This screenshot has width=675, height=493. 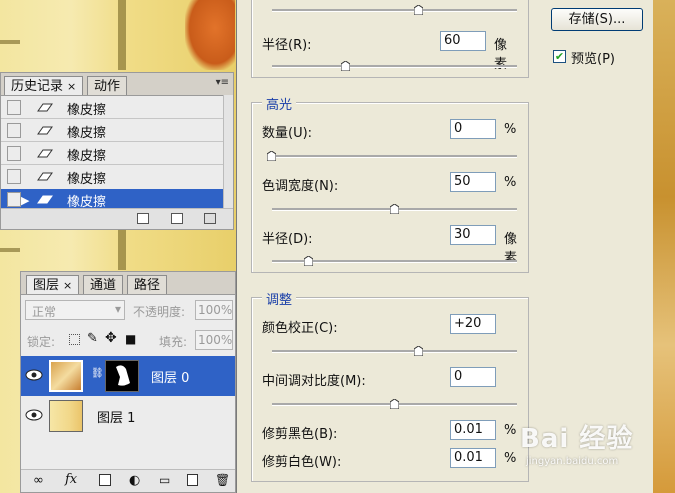 What do you see at coordinates (111, 338) in the screenshot?
I see `lock-move-icon: ✥` at bounding box center [111, 338].